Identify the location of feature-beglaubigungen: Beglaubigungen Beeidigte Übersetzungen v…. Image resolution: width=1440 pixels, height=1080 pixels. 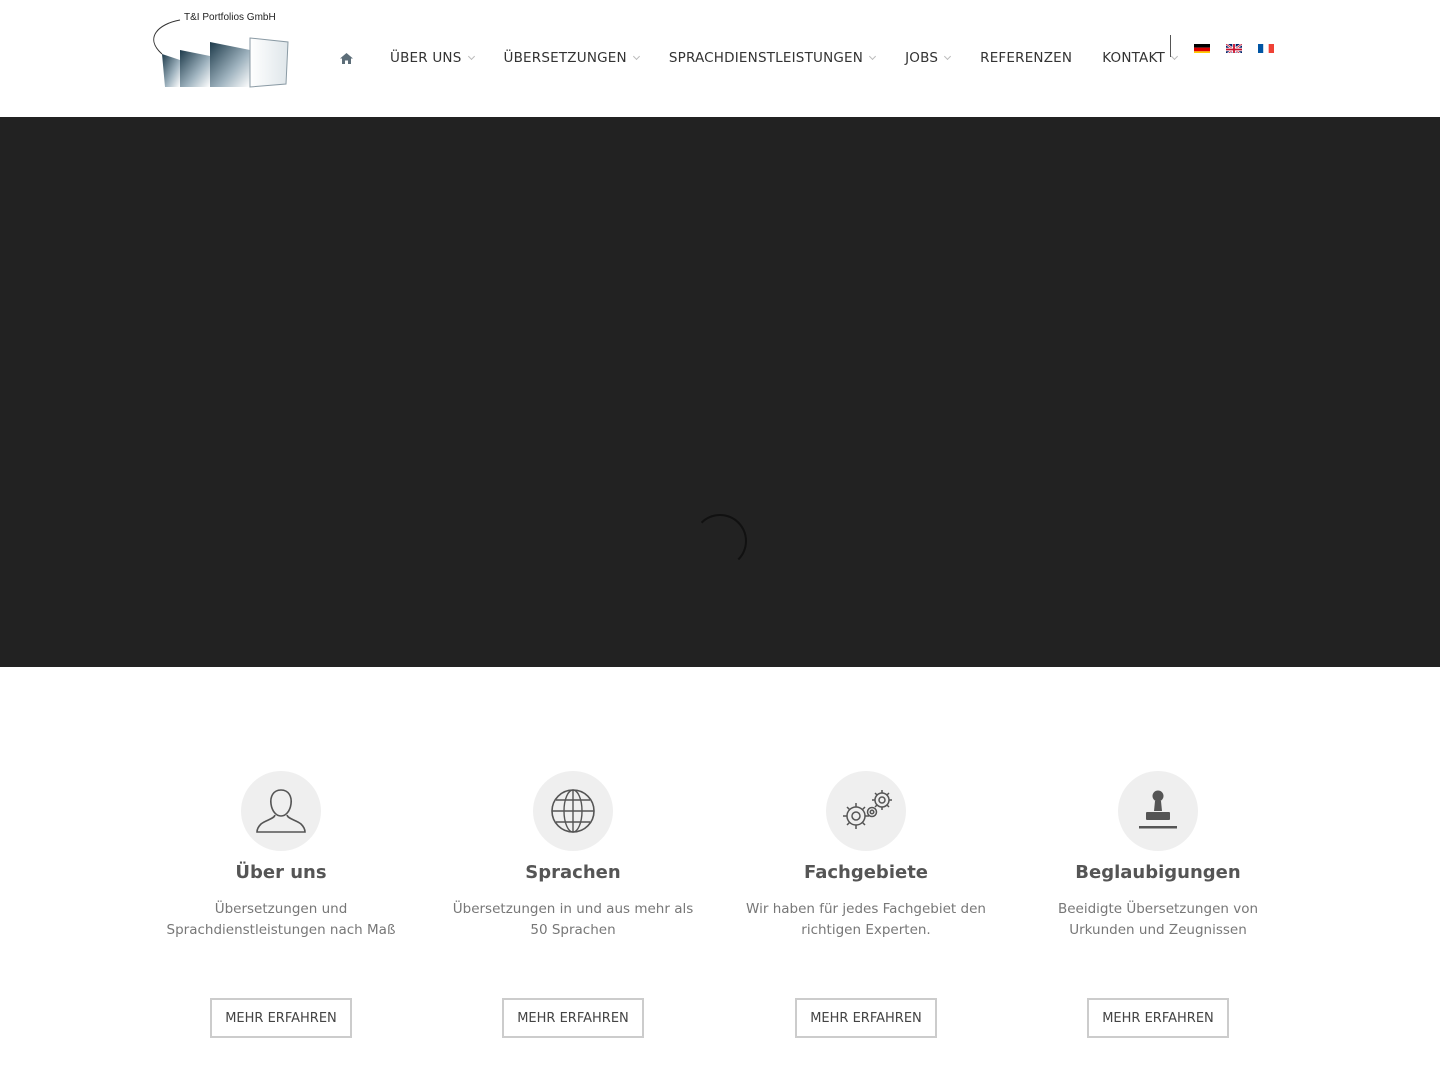
(1158, 904).